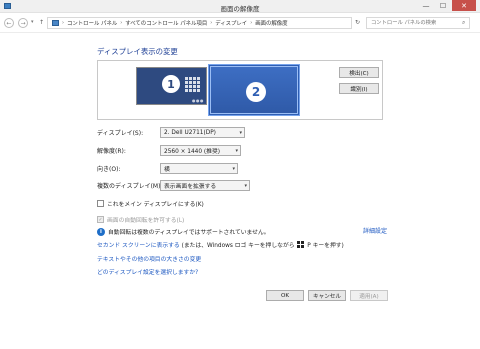 This screenshot has width=480, height=349. What do you see at coordinates (92, 23) in the screenshot?
I see `breadcrumb-item-control-panel: コントロール パネル` at bounding box center [92, 23].